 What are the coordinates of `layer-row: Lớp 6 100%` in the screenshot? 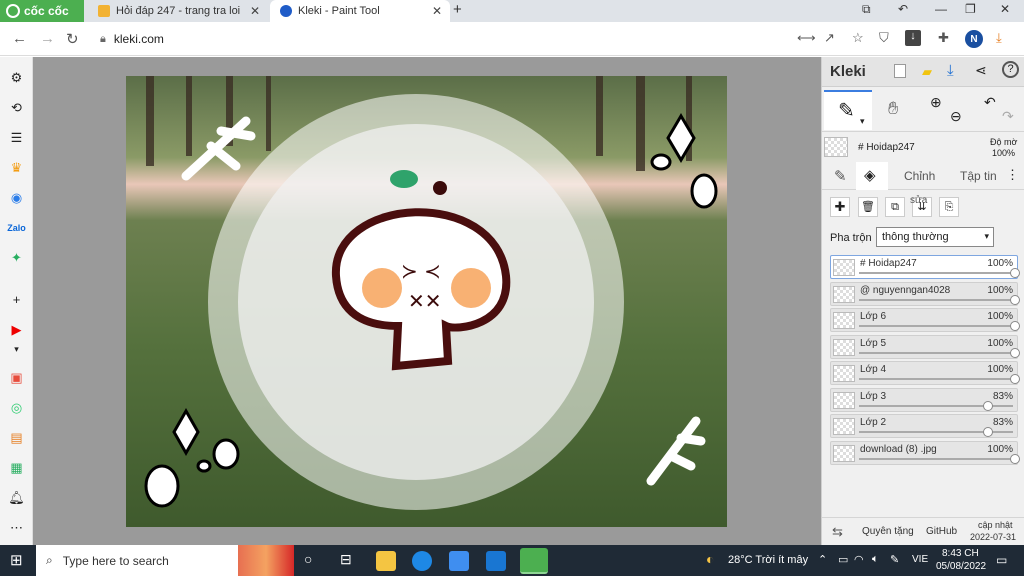 It's located at (925, 320).